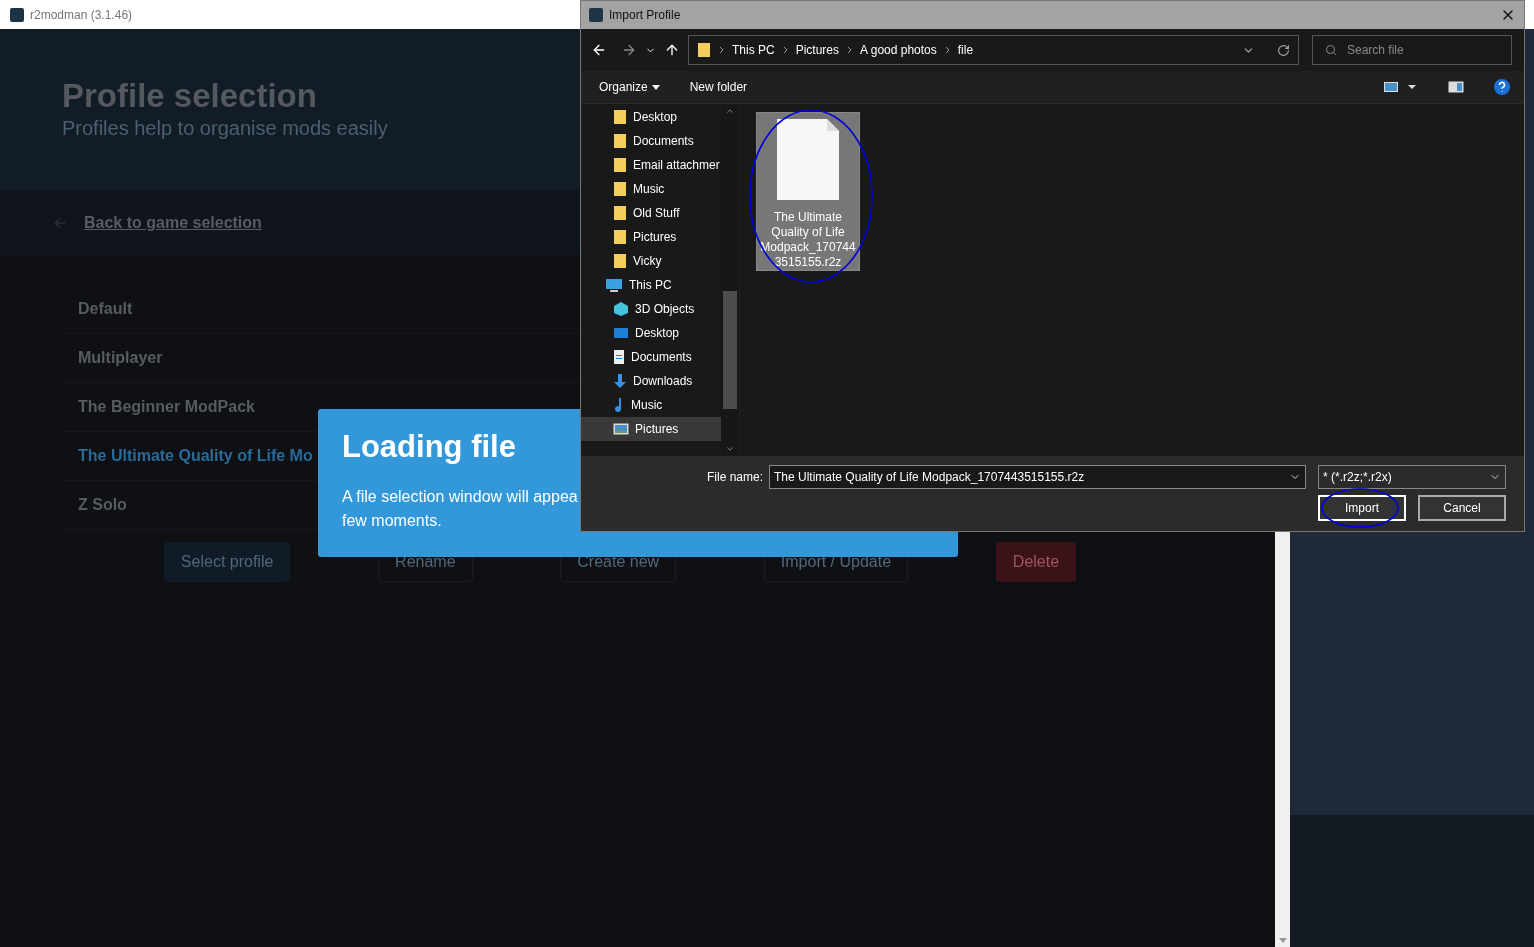 The image size is (1534, 947). Describe the element at coordinates (614, 285) in the screenshot. I see `computer-icon` at that location.